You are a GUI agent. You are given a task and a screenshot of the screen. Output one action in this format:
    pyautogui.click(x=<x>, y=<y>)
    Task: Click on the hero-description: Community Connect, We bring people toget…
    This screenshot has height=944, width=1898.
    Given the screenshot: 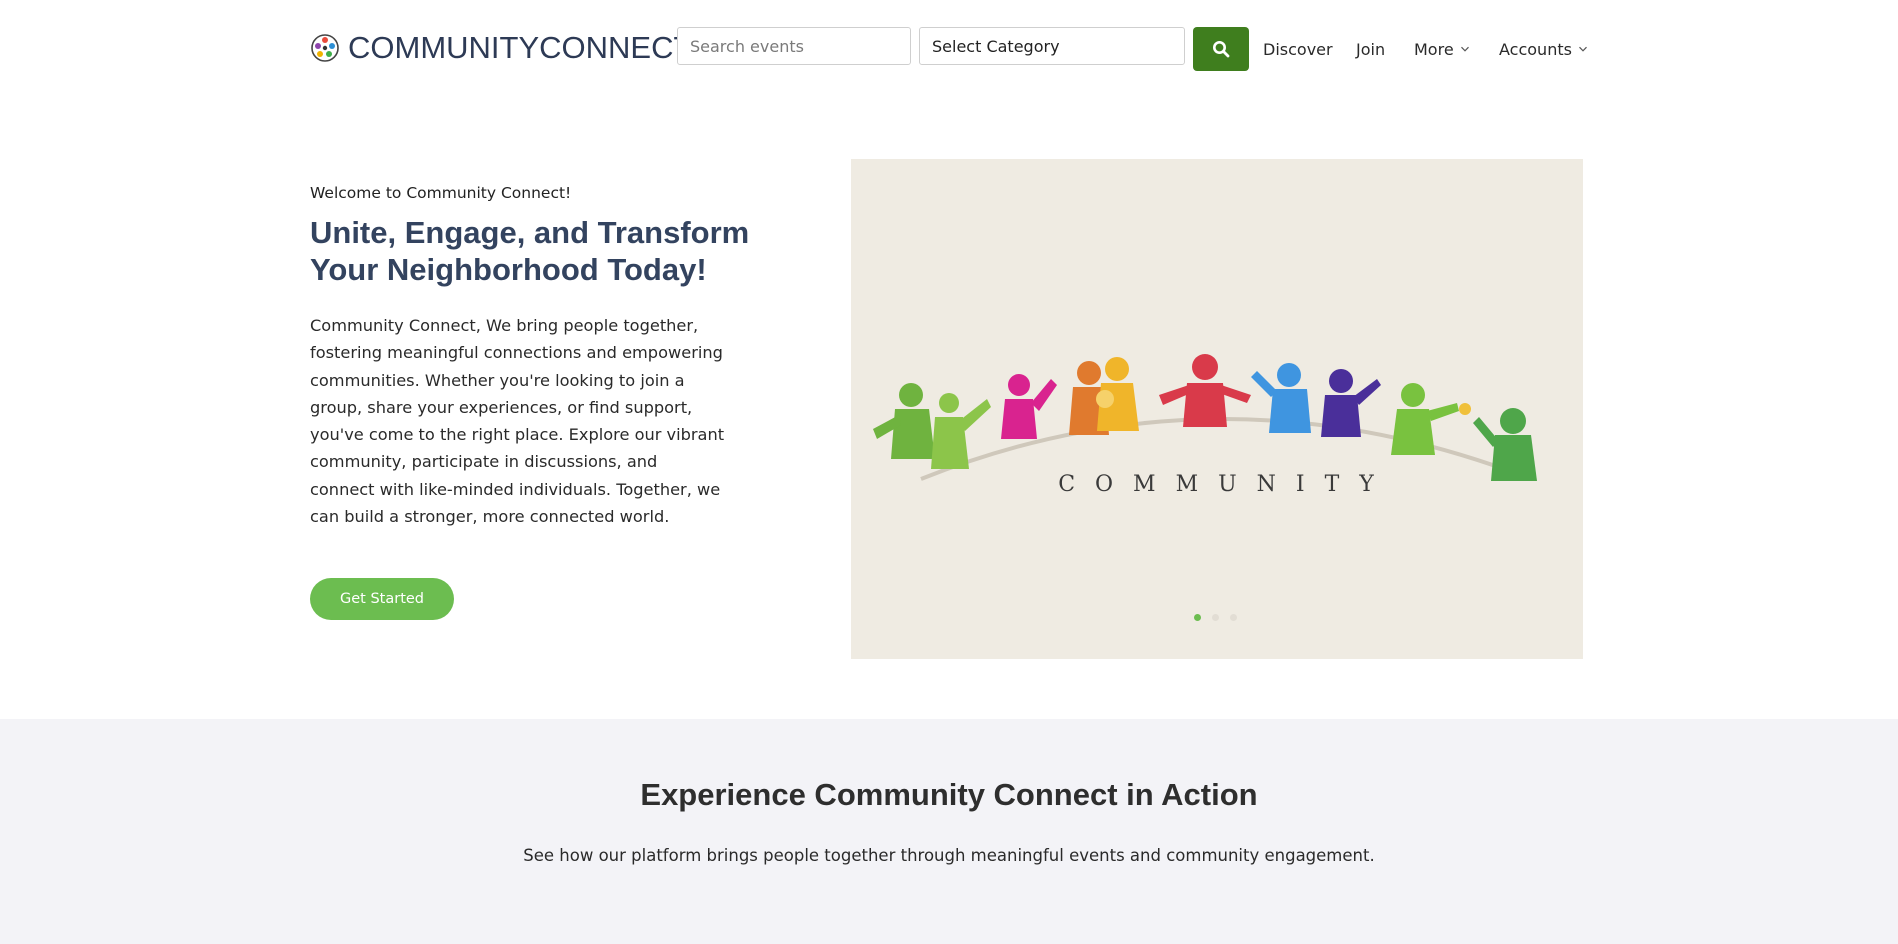 What is the action you would take?
    pyautogui.click(x=517, y=421)
    